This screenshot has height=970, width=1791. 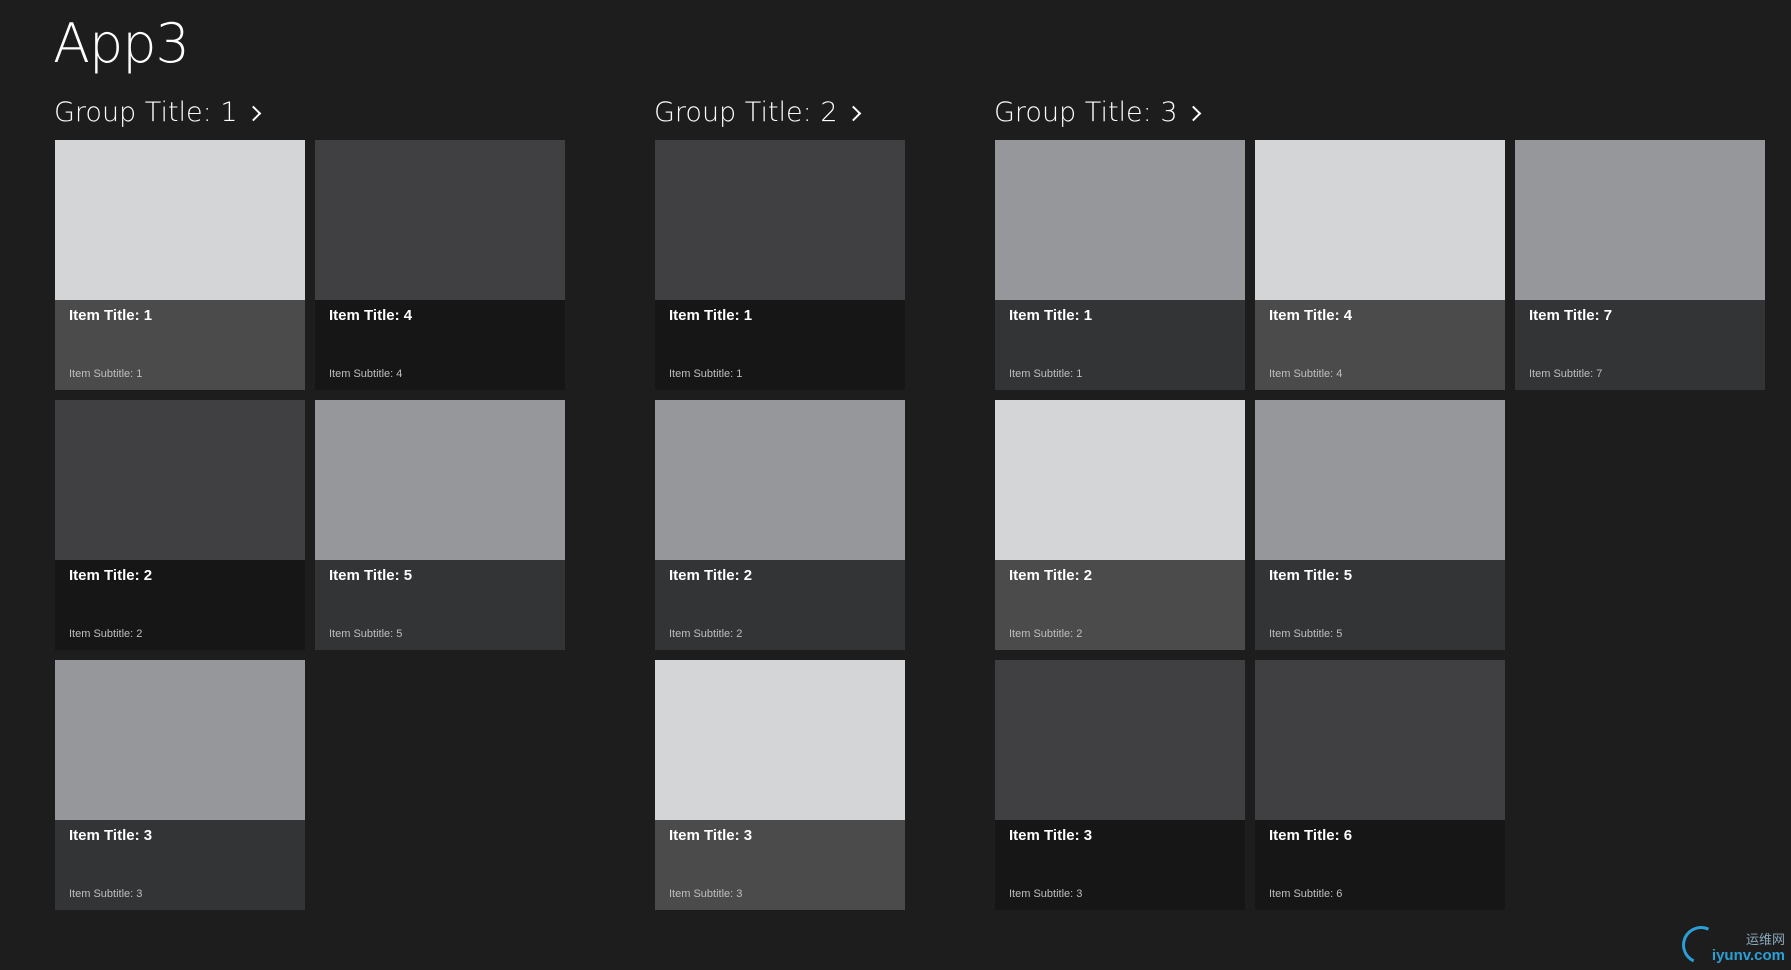 I want to click on group-header-3: Group Title: 3, so click(x=1097, y=112).